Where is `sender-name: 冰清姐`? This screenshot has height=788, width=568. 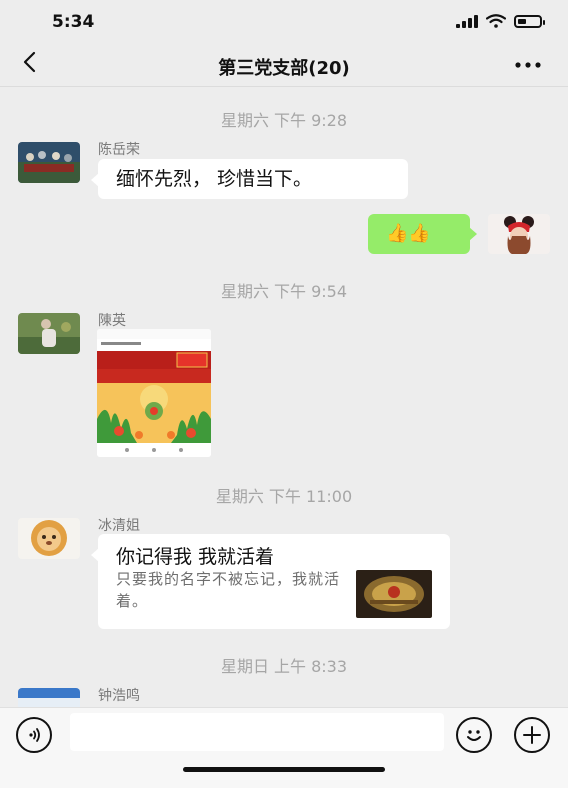 sender-name: 冰清姐 is located at coordinates (119, 526).